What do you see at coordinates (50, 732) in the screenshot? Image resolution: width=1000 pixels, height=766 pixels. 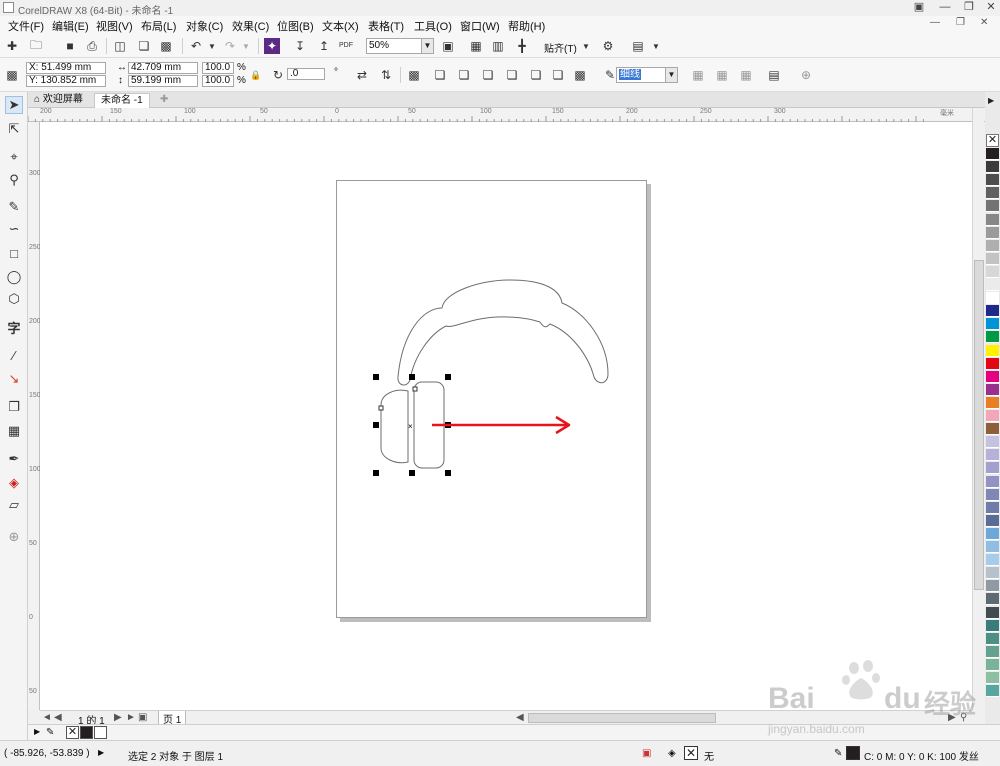 I see `doc-palette-edit-icon: ✎` at bounding box center [50, 732].